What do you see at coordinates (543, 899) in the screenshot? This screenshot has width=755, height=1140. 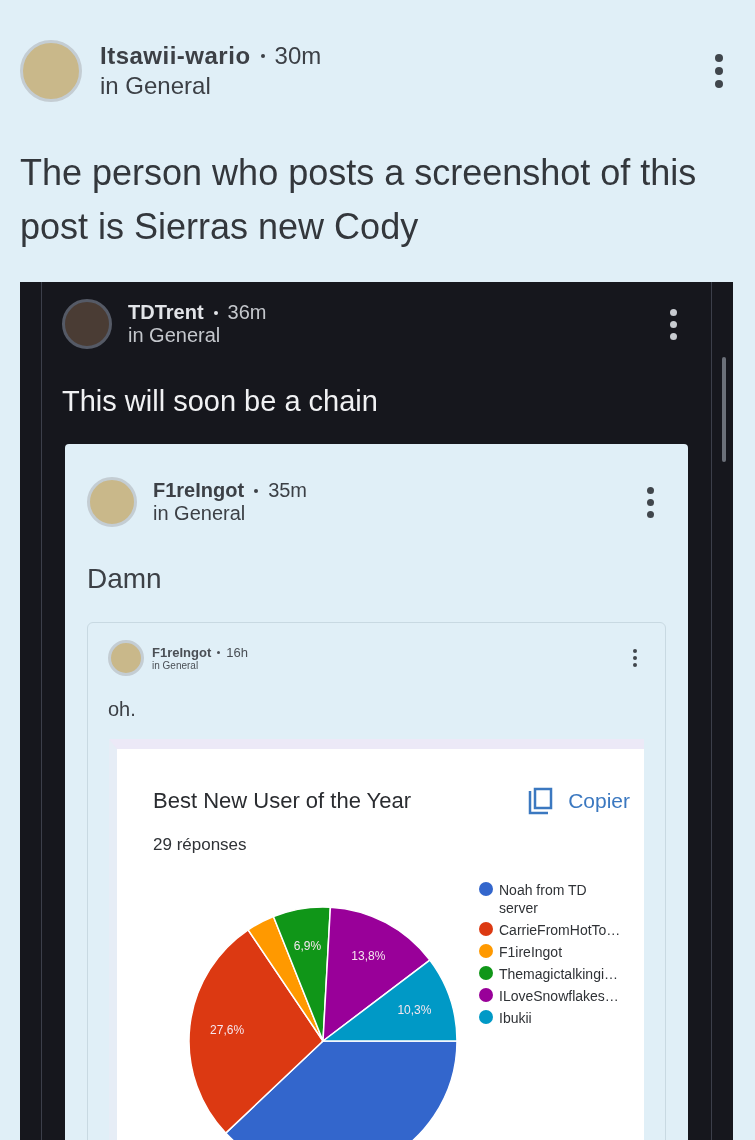 I see `legend-label: Noah from TD server` at bounding box center [543, 899].